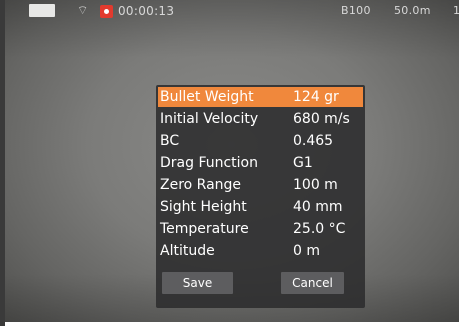 This screenshot has width=459, height=326. What do you see at coordinates (209, 119) in the screenshot?
I see `menu-item-label: Initial Velocity` at bounding box center [209, 119].